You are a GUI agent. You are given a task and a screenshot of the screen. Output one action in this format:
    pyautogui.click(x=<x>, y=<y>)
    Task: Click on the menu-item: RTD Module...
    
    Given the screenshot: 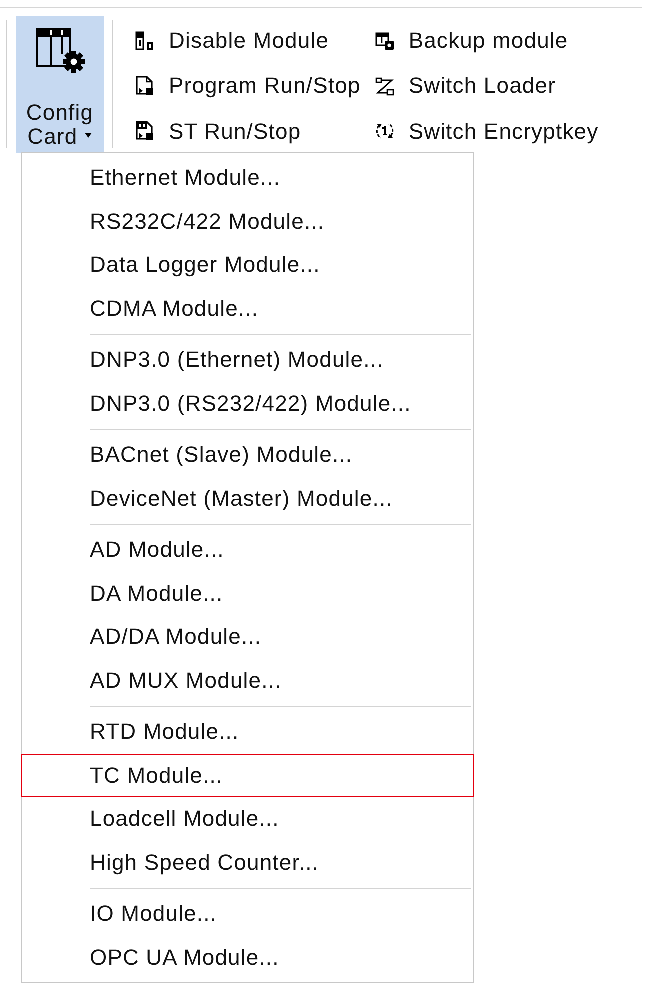 What is the action you would take?
    pyautogui.click(x=247, y=732)
    